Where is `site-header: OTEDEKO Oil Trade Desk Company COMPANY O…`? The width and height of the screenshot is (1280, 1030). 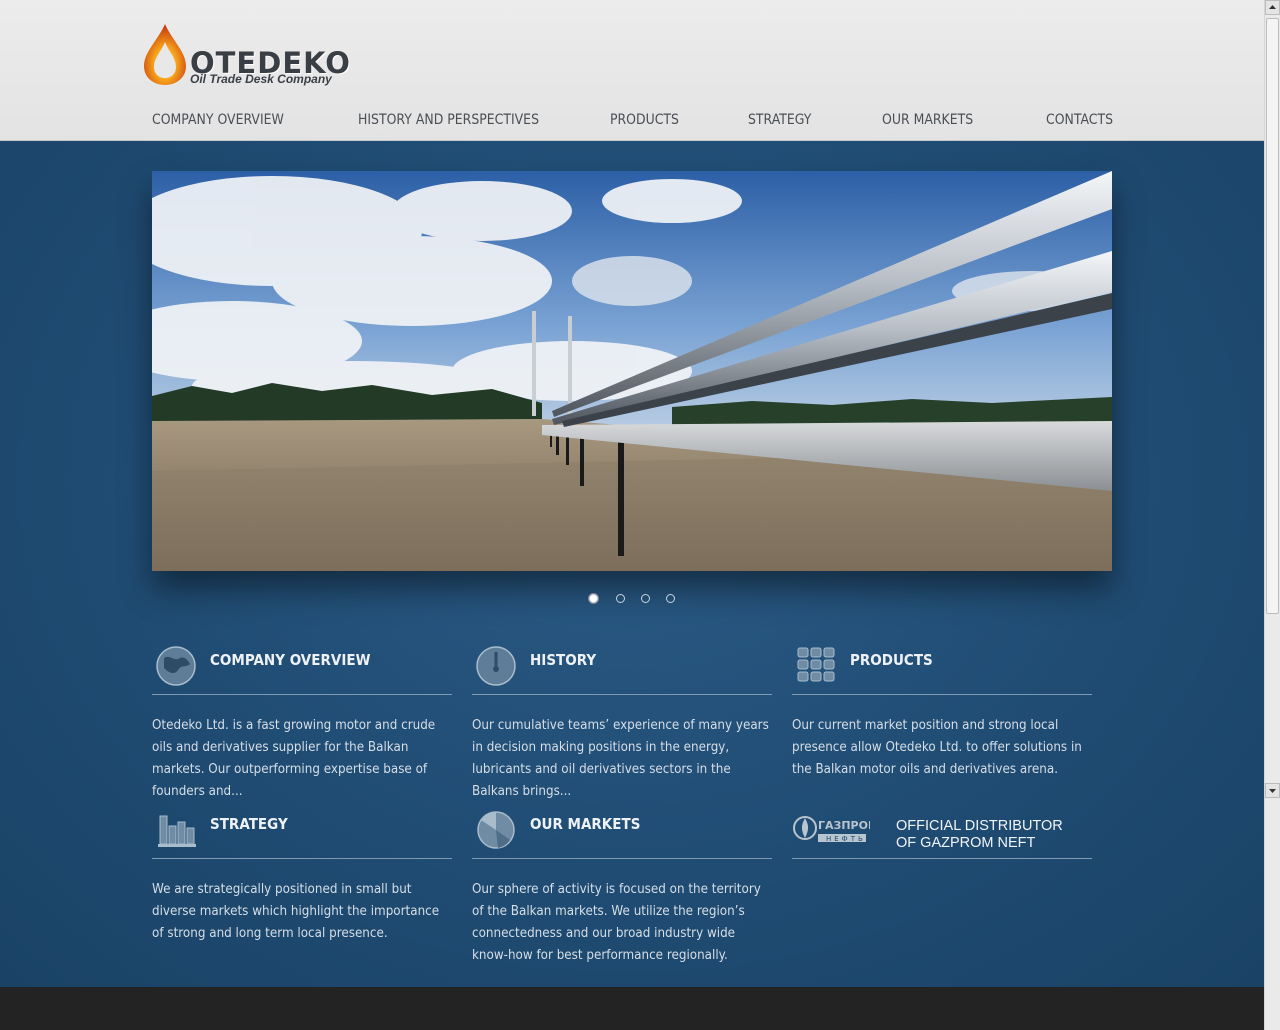
site-header: OTEDEKO Oil Trade Desk Company COMPANY O… is located at coordinates (632, 70).